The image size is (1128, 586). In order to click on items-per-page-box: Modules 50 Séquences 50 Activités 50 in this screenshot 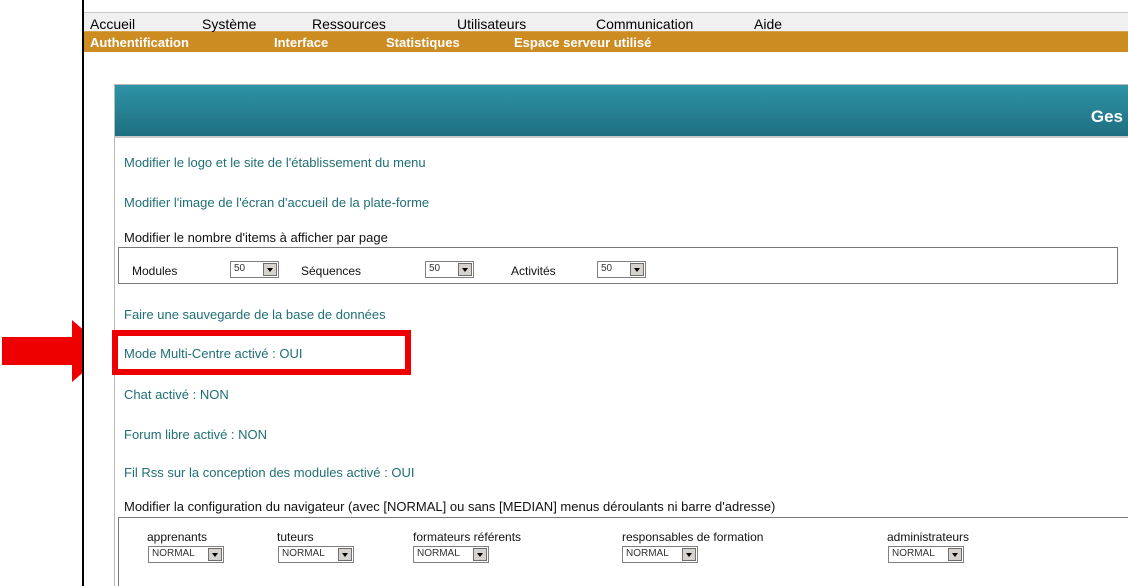, I will do `click(618, 265)`.